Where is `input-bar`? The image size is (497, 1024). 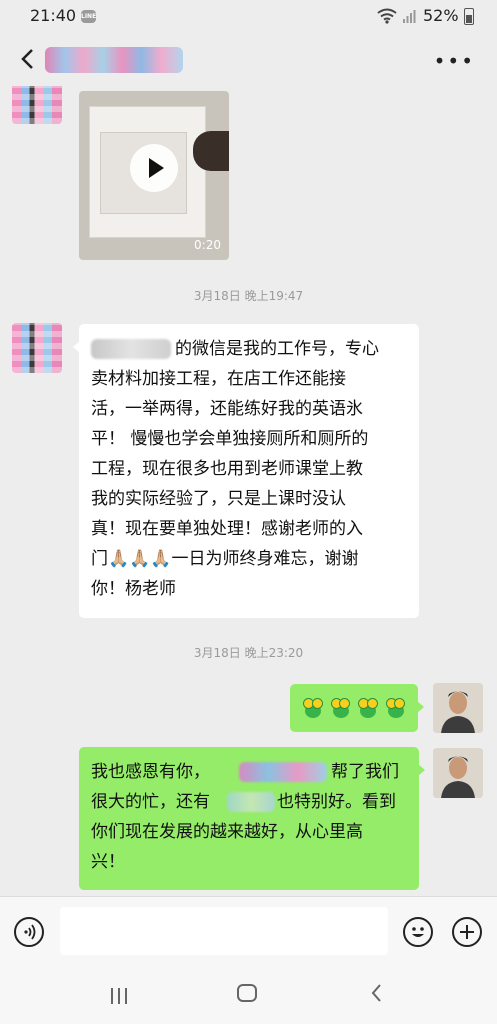 input-bar is located at coordinates (248, 931).